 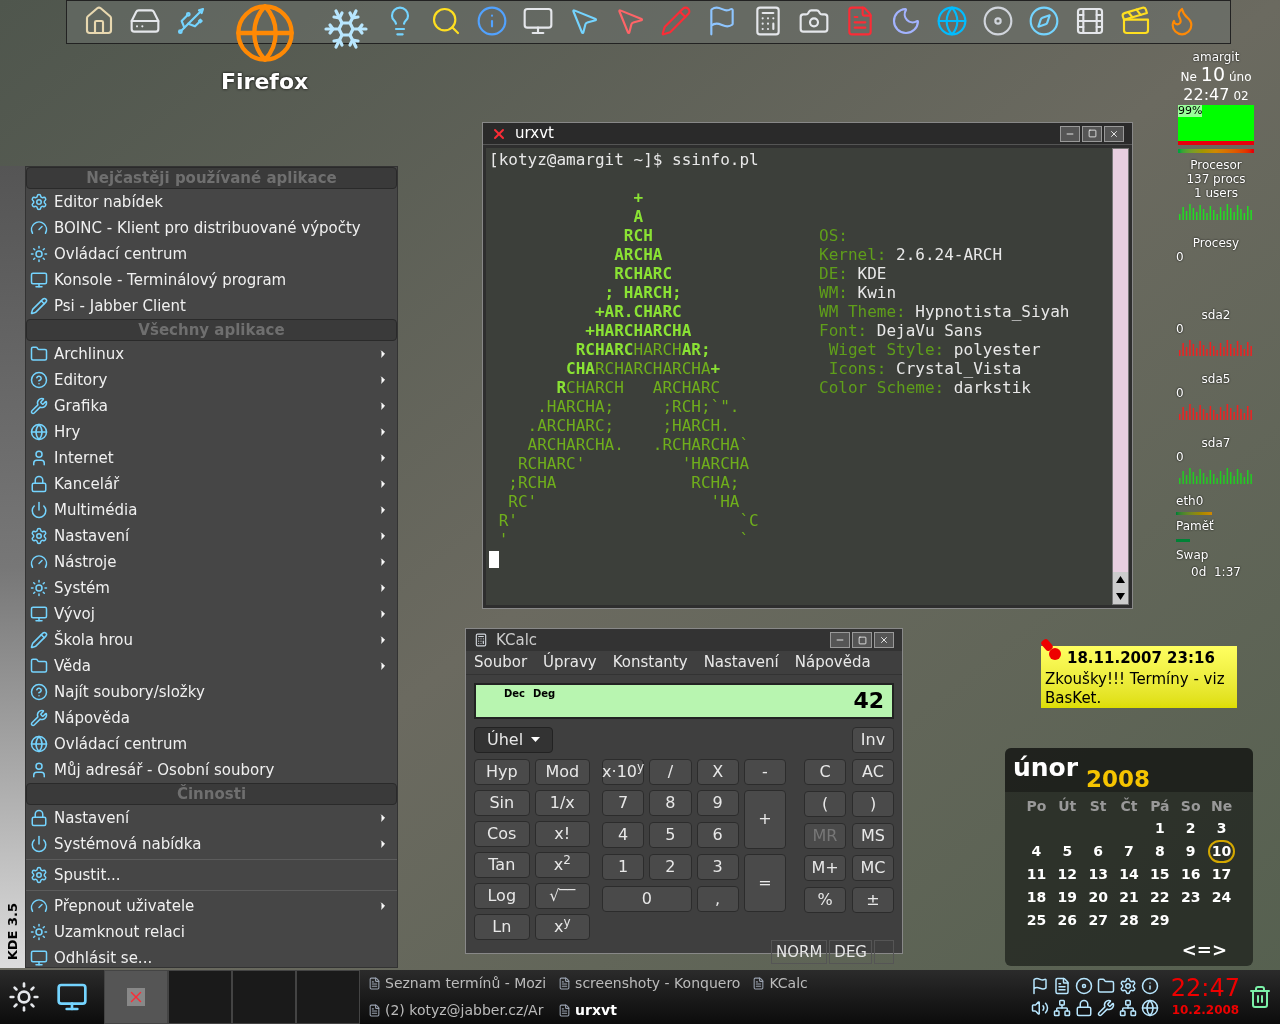 What do you see at coordinates (623, 834) in the screenshot?
I see `keypad-key: 4` at bounding box center [623, 834].